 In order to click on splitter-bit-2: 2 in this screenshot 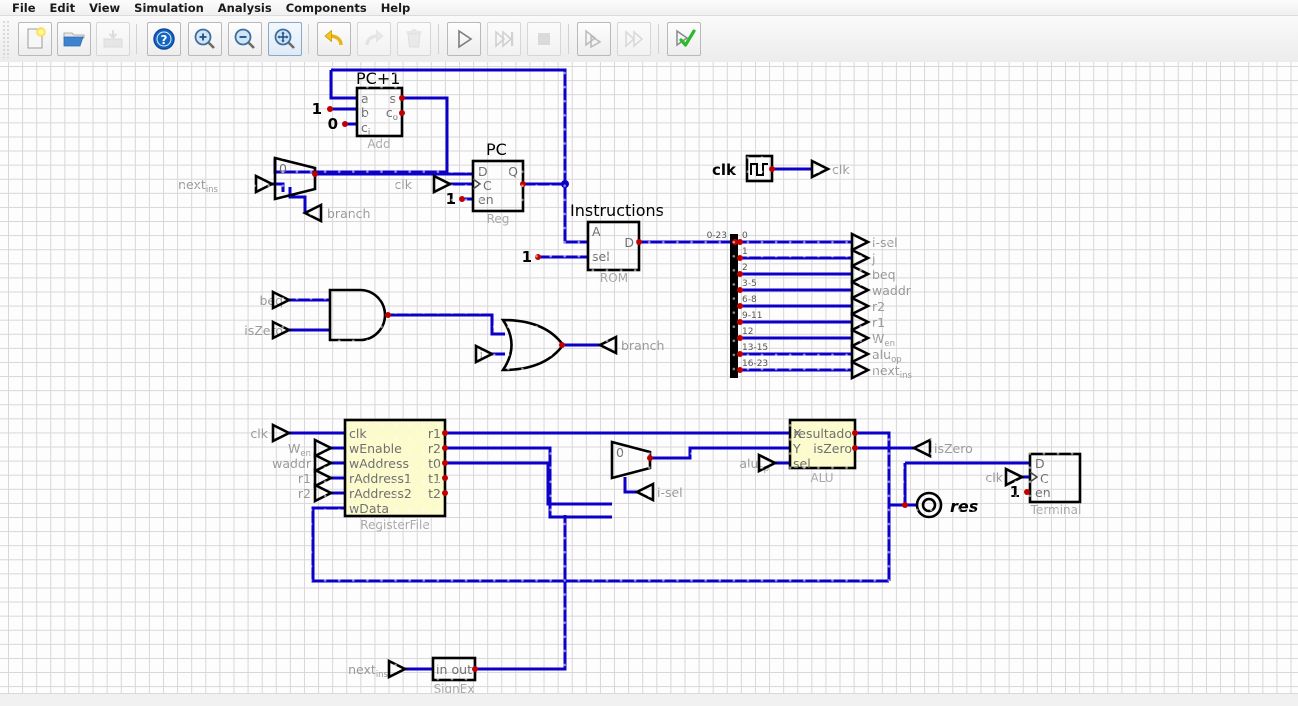, I will do `click(745, 268)`.